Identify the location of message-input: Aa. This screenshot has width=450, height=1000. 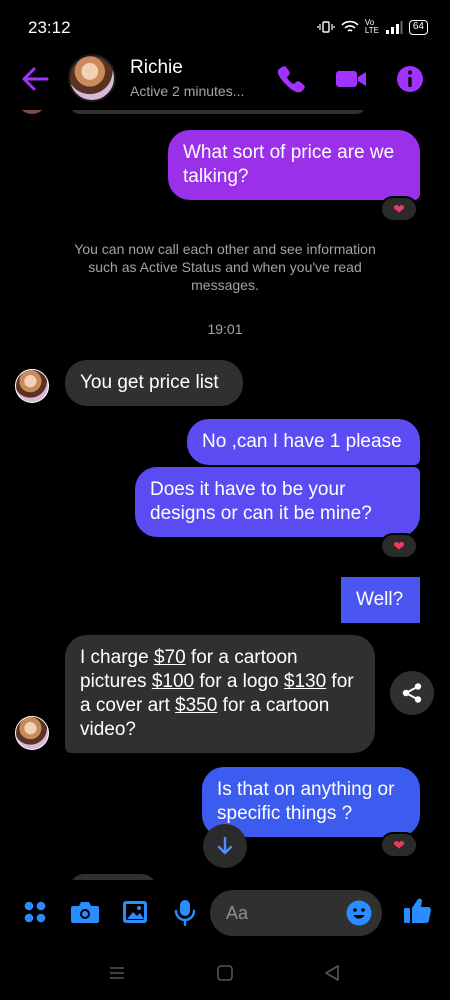
(296, 913).